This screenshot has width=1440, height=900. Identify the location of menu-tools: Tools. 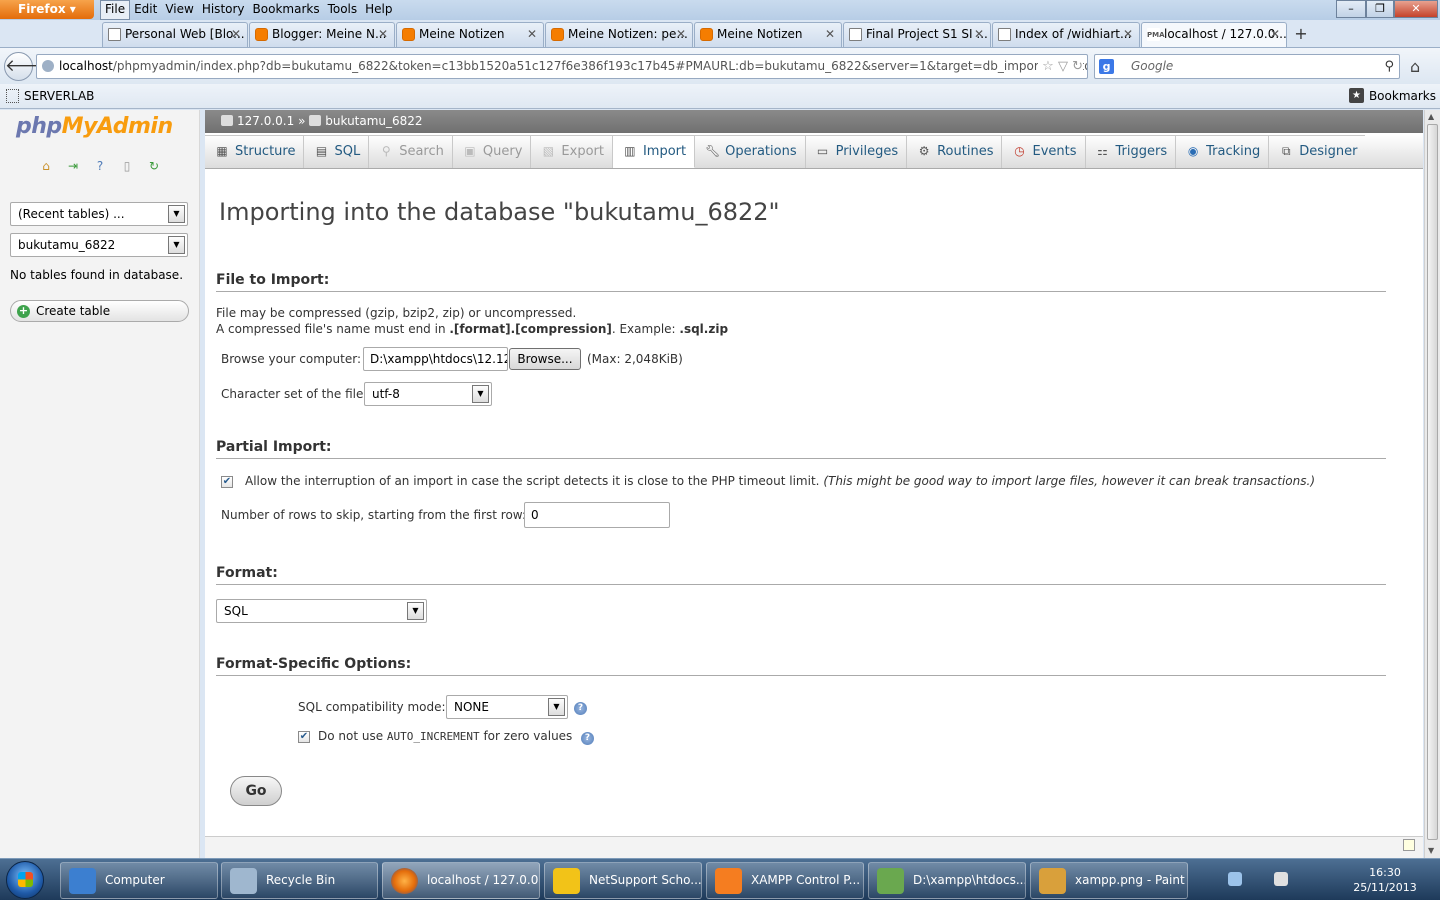
(343, 10).